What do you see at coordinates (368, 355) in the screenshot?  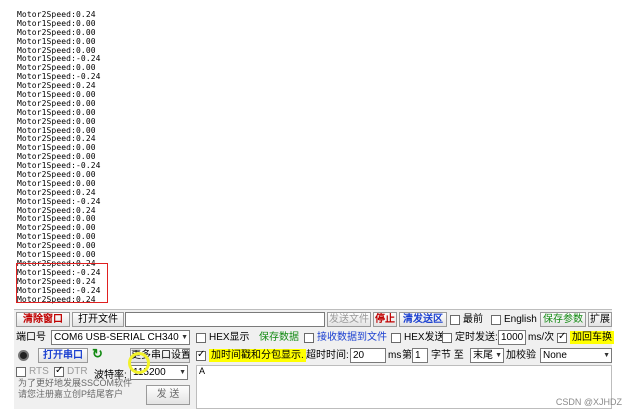 I see `timeout-input: 20` at bounding box center [368, 355].